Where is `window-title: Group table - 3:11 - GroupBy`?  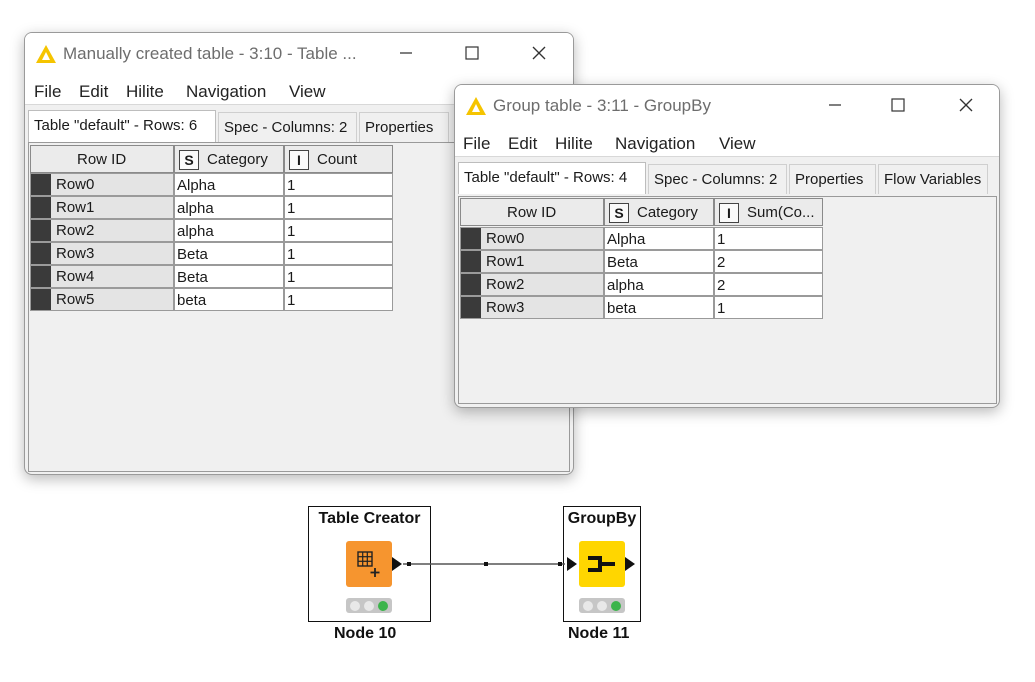 window-title: Group table - 3:11 - GroupBy is located at coordinates (602, 105).